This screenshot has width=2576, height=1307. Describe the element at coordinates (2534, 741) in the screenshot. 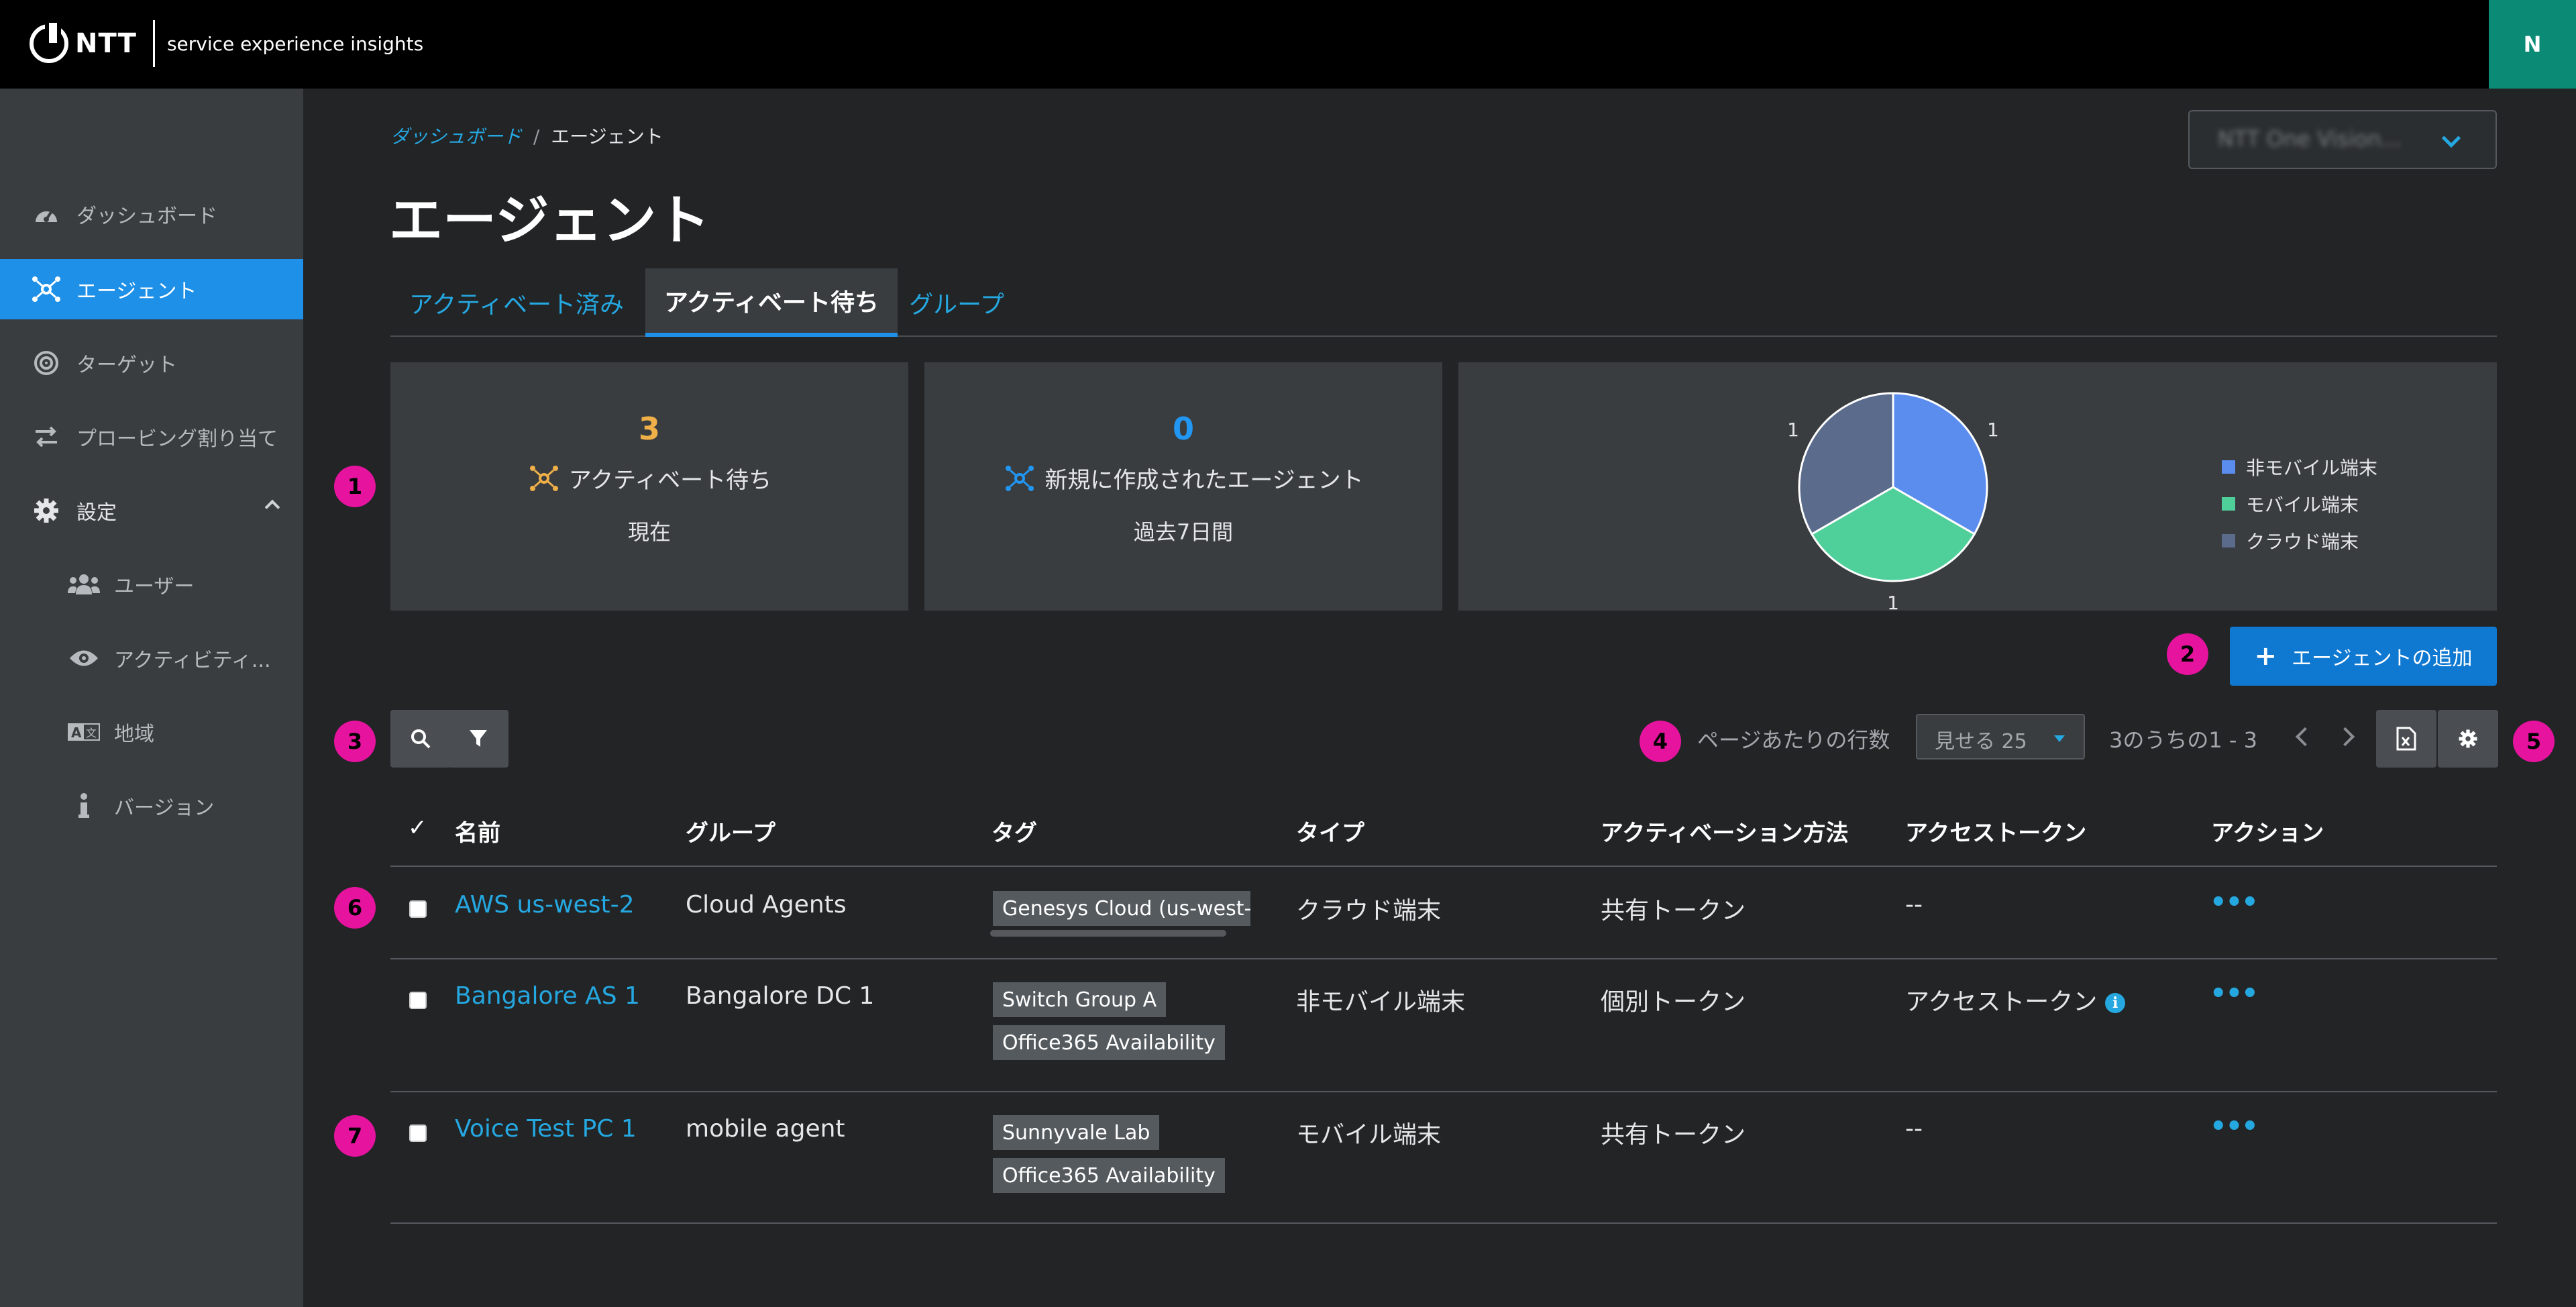

I see `annotation-badge-5: 5` at that location.